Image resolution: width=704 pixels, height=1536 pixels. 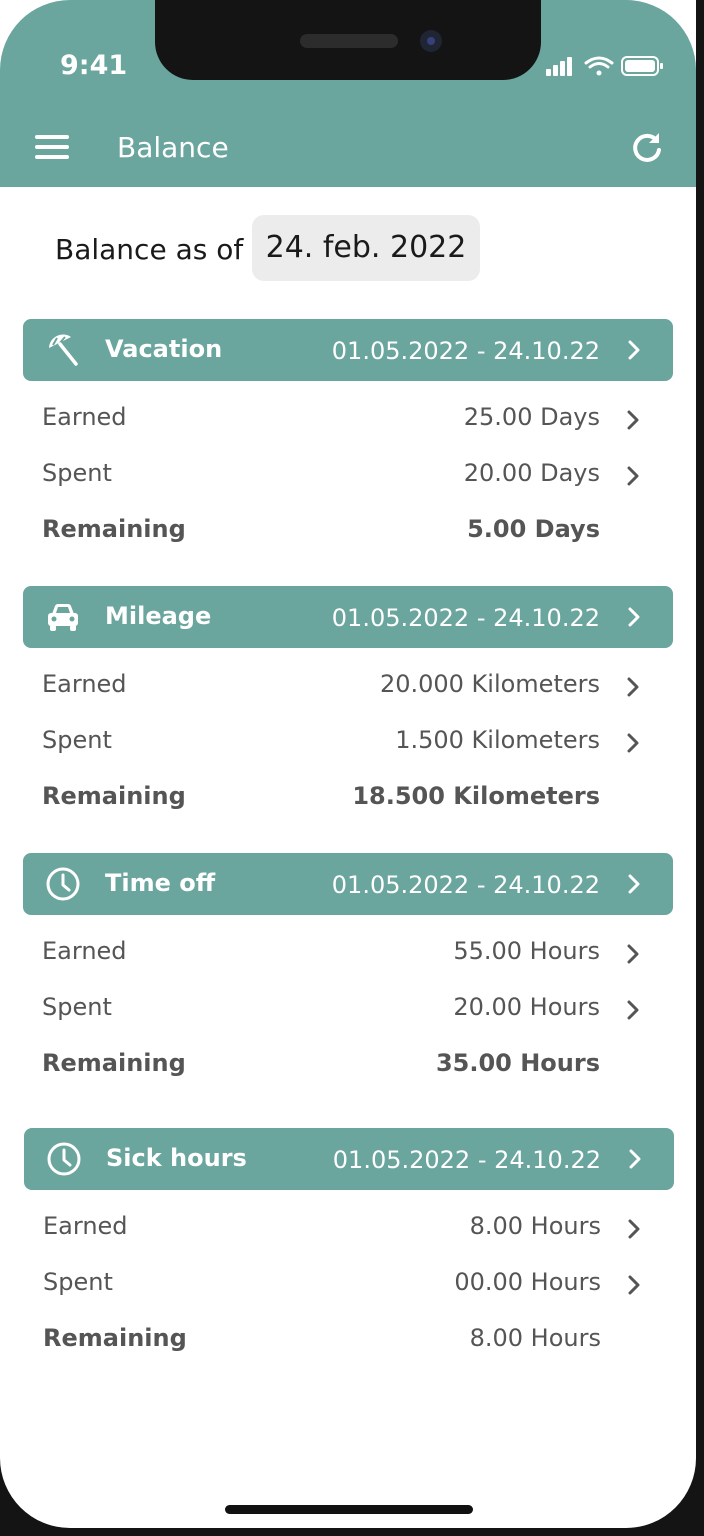 What do you see at coordinates (348, 417) in the screenshot?
I see `earned-row: Earned 25.00 Days` at bounding box center [348, 417].